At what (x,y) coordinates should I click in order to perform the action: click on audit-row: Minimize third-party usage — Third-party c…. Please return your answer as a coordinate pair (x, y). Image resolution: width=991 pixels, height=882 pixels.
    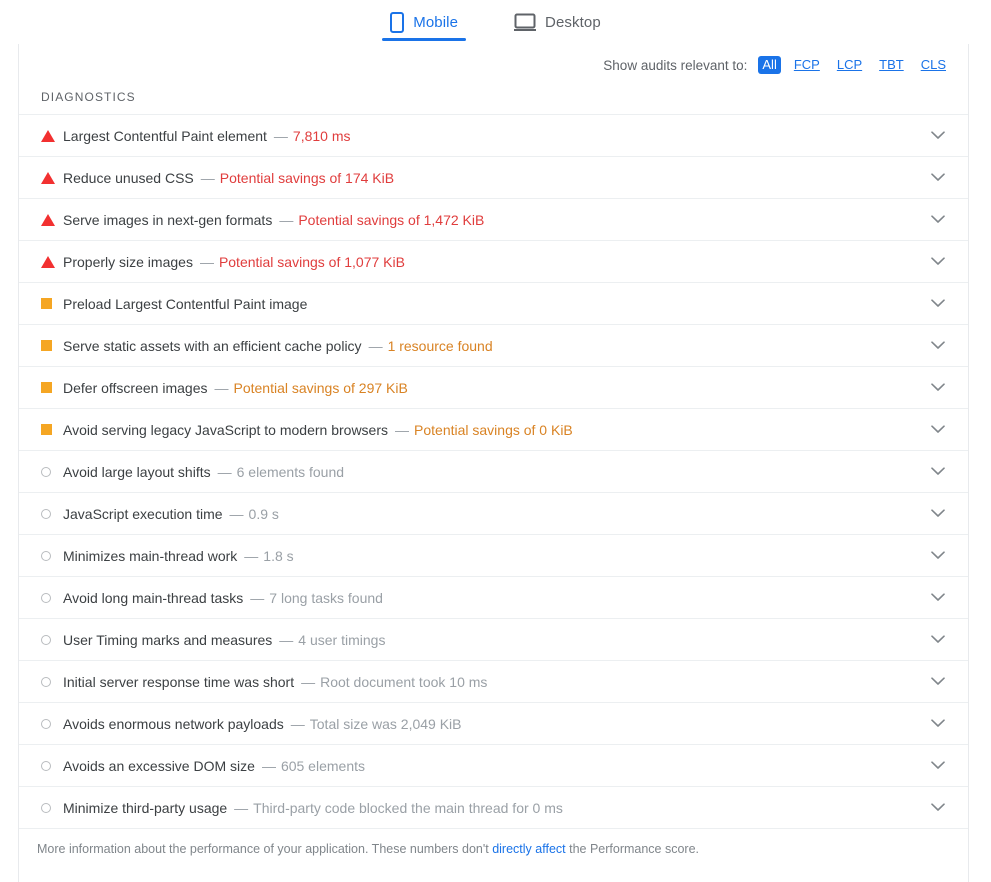
    Looking at the image, I should click on (493, 808).